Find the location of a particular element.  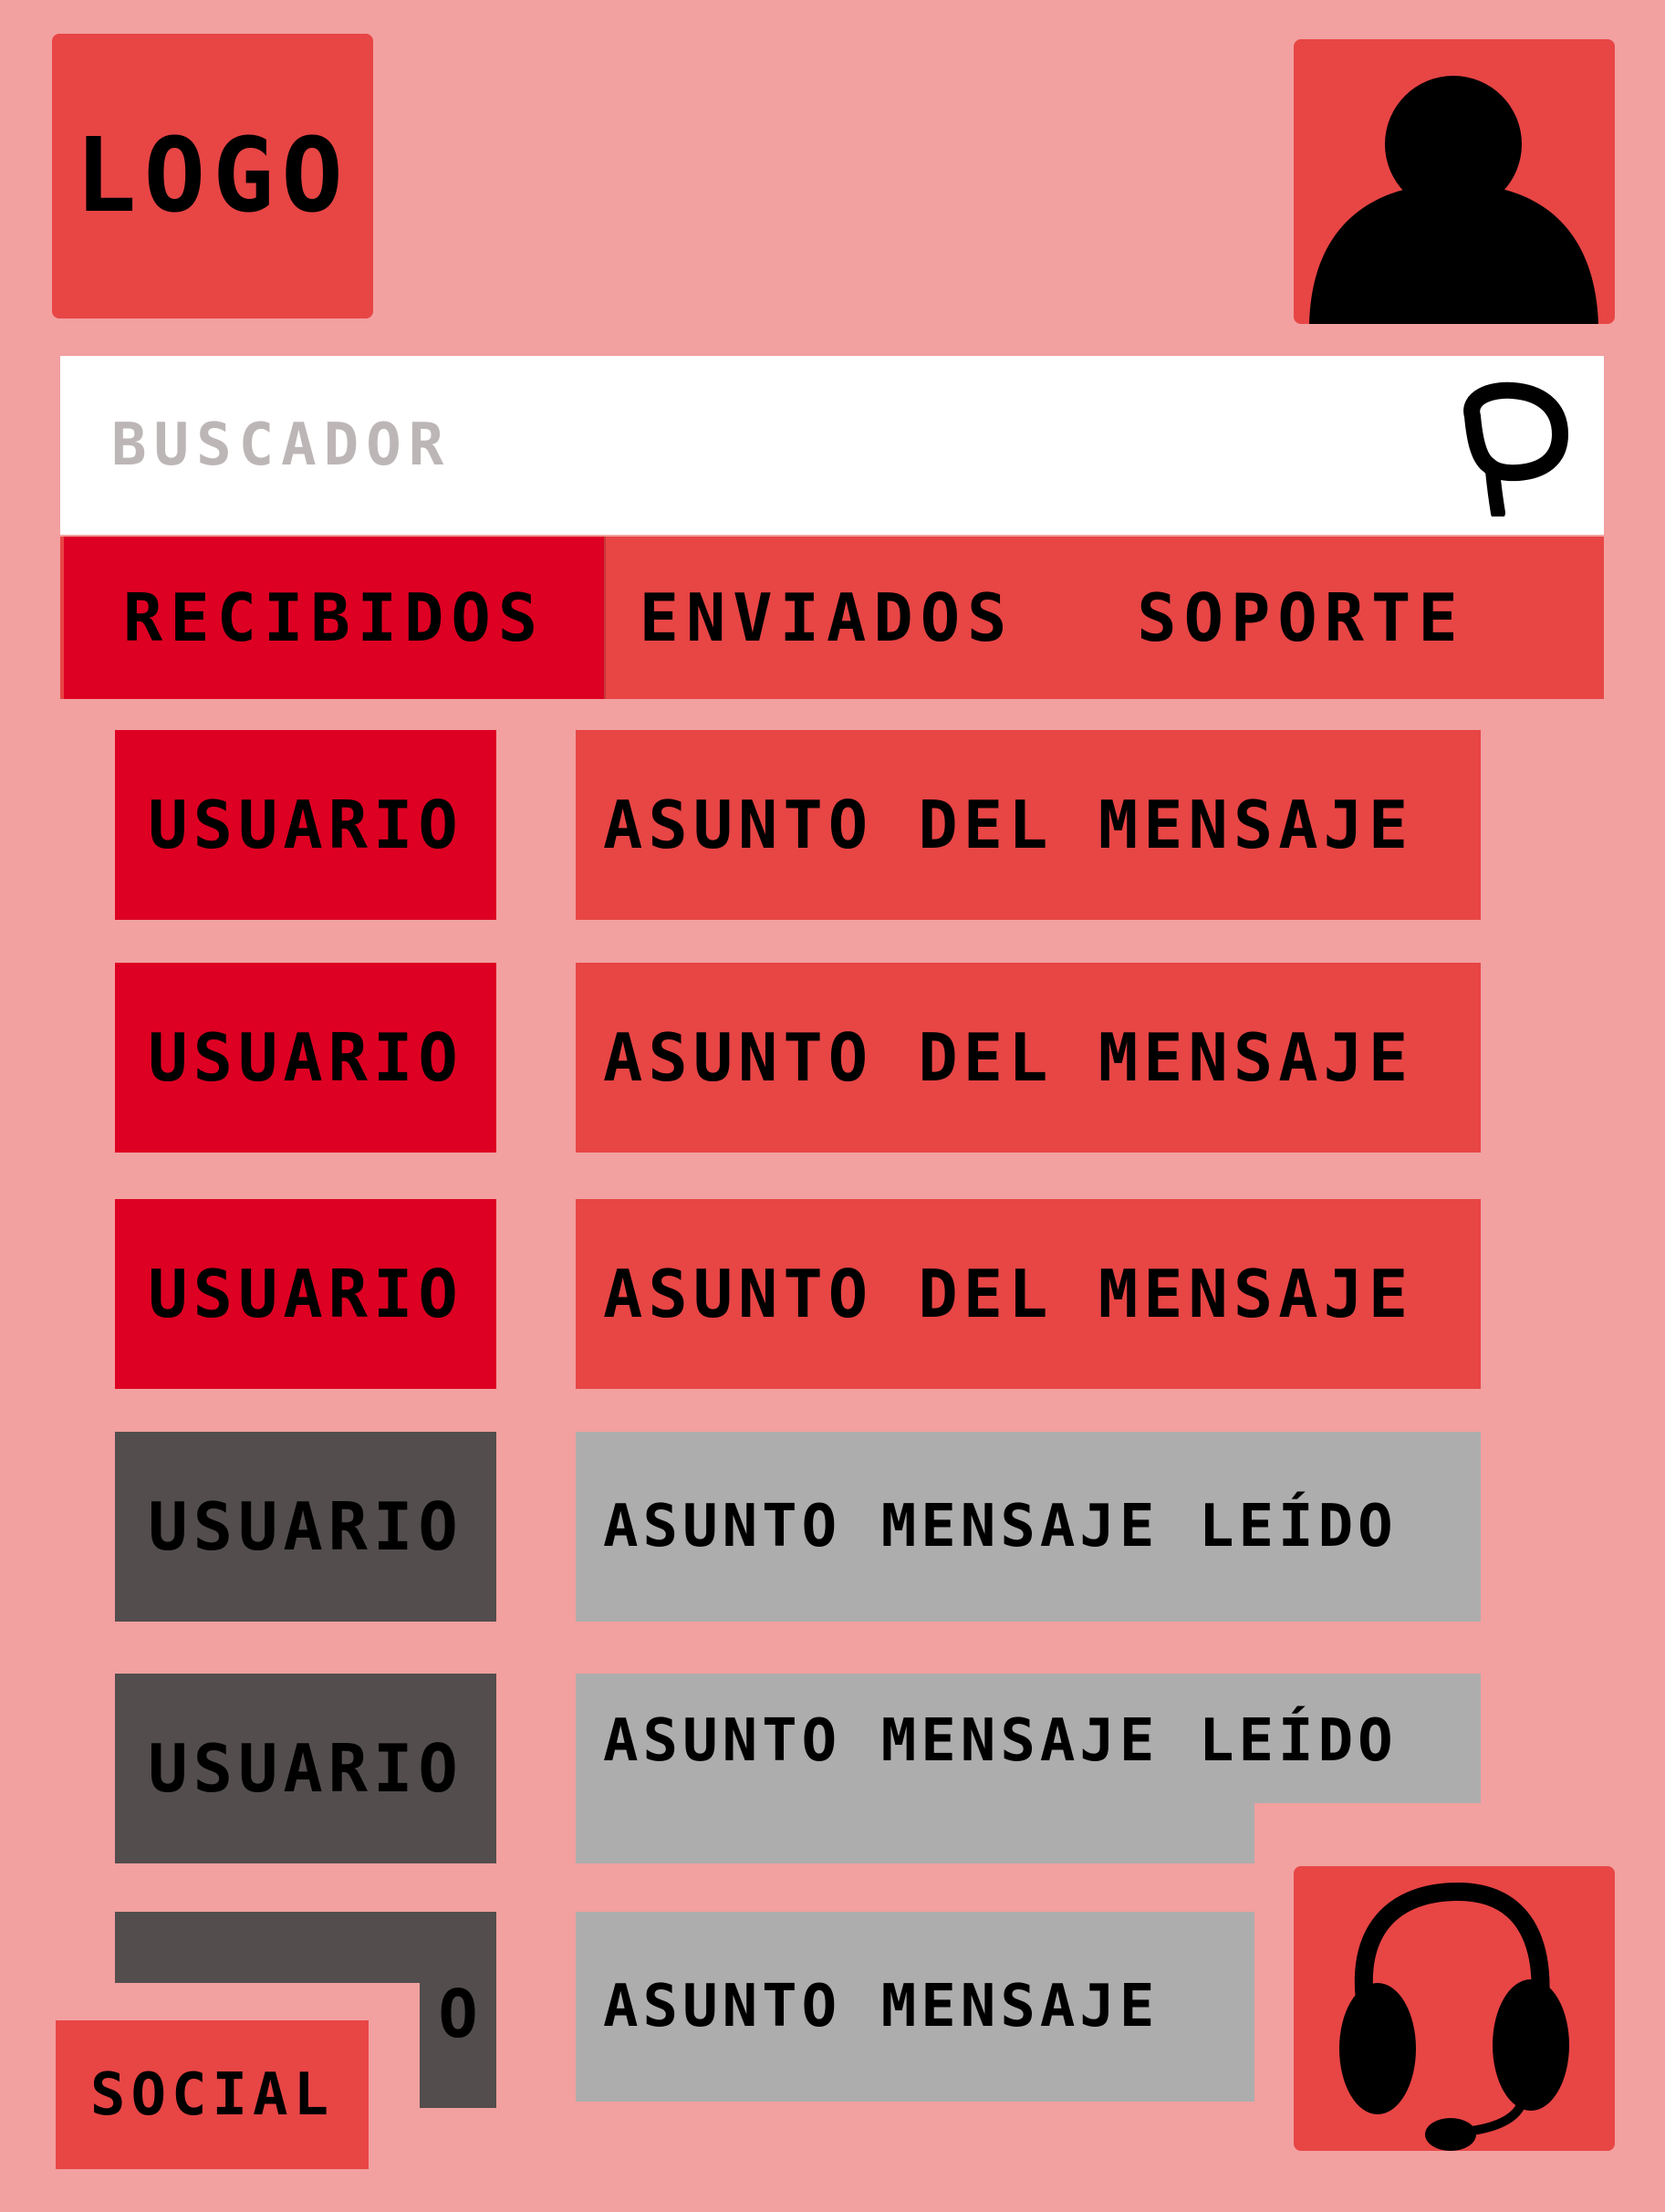

message-subject: ASUNTO MENSAJE is located at coordinates (915, 2007).